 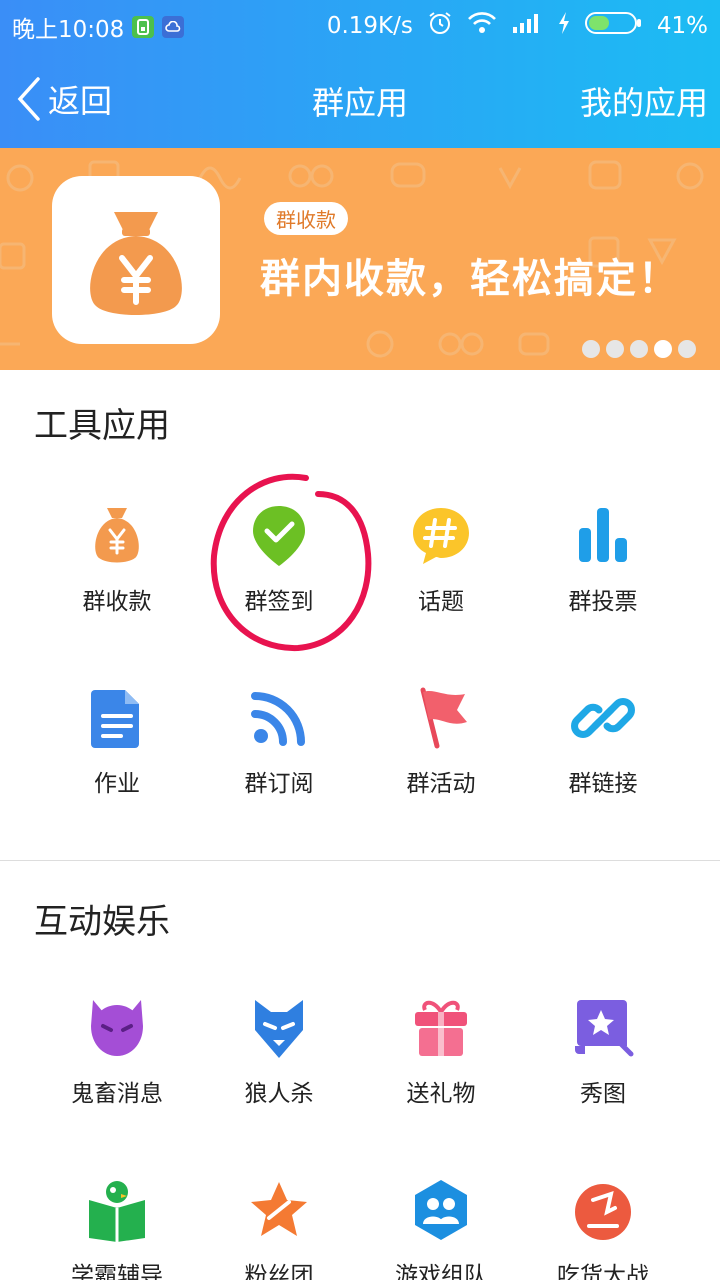 What do you see at coordinates (682, 26) in the screenshot?
I see `battery-percent: 41%` at bounding box center [682, 26].